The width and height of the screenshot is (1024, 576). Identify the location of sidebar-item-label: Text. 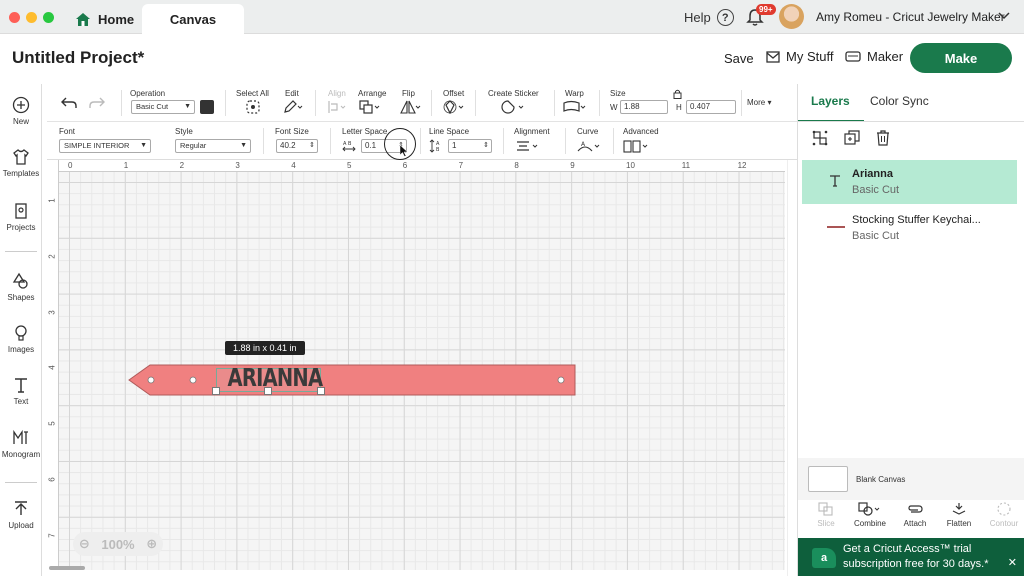
(21, 401).